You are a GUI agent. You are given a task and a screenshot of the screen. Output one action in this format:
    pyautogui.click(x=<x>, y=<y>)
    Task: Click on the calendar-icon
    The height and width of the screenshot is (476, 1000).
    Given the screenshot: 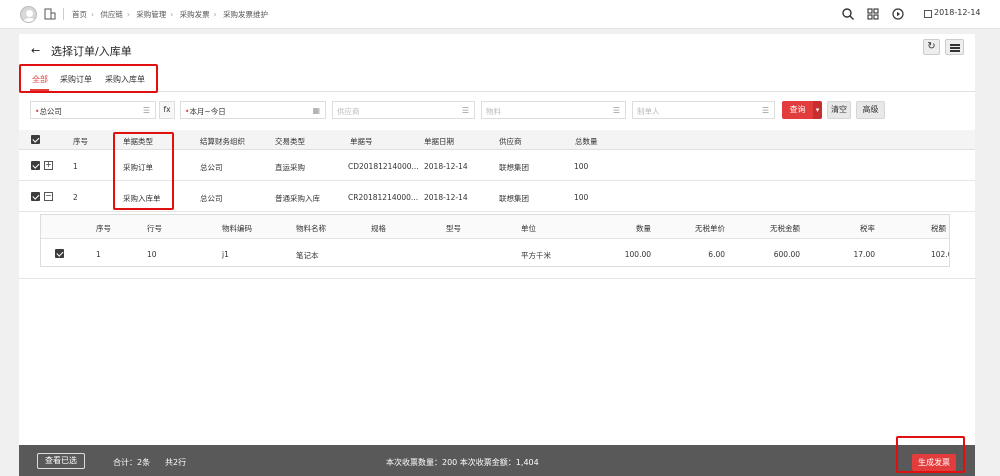 What is the action you would take?
    pyautogui.click(x=928, y=14)
    